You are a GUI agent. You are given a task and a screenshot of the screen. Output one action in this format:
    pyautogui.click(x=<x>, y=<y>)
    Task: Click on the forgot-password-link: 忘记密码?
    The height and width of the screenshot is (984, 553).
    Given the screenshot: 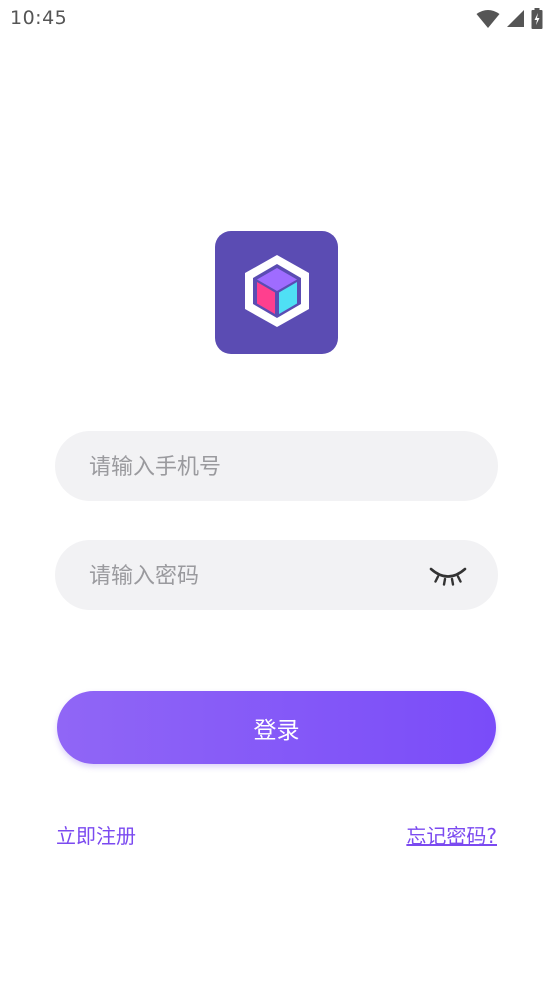 What is the action you would take?
    pyautogui.click(x=451, y=834)
    